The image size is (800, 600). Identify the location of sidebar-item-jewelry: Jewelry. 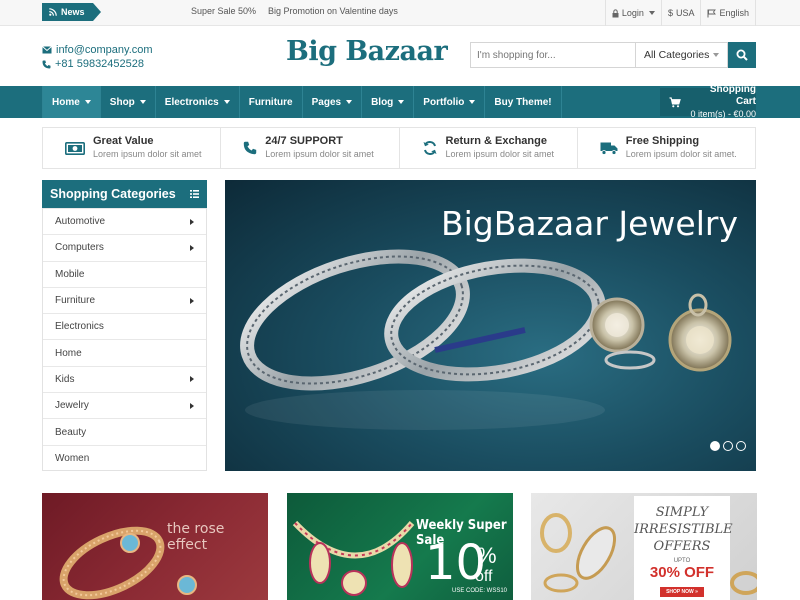
(124, 405).